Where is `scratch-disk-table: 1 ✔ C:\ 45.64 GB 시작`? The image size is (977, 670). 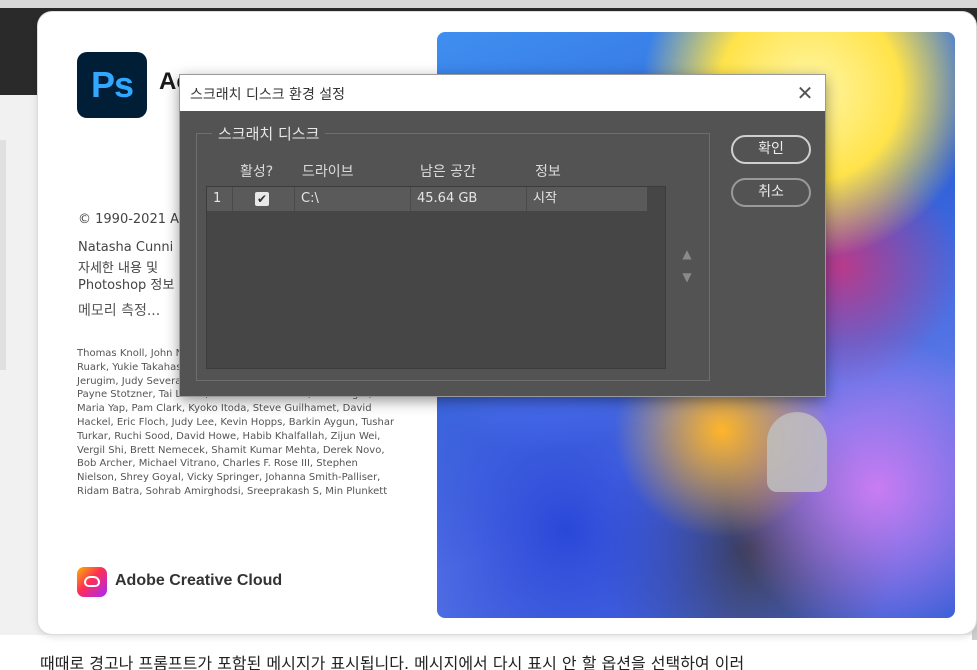 scratch-disk-table: 1 ✔ C:\ 45.64 GB 시작 is located at coordinates (436, 277).